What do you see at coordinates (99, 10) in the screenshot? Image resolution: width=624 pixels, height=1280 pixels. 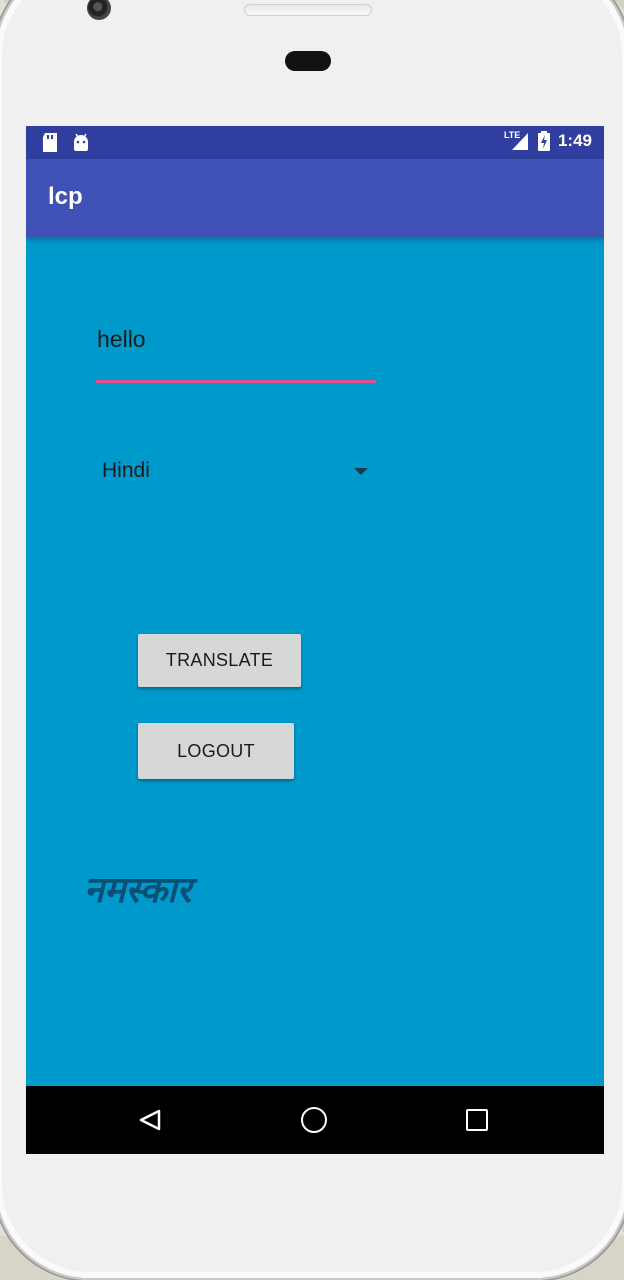 I see `front-camera` at bounding box center [99, 10].